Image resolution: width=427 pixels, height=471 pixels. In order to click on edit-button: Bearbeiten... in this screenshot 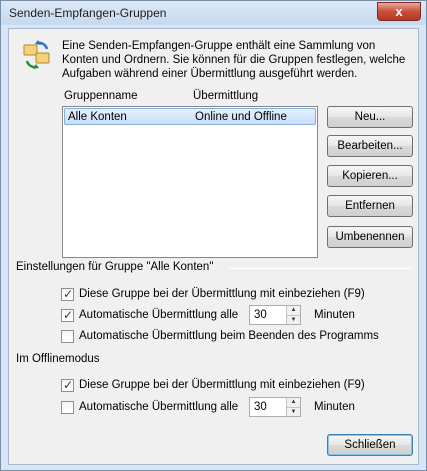, I will do `click(370, 146)`.